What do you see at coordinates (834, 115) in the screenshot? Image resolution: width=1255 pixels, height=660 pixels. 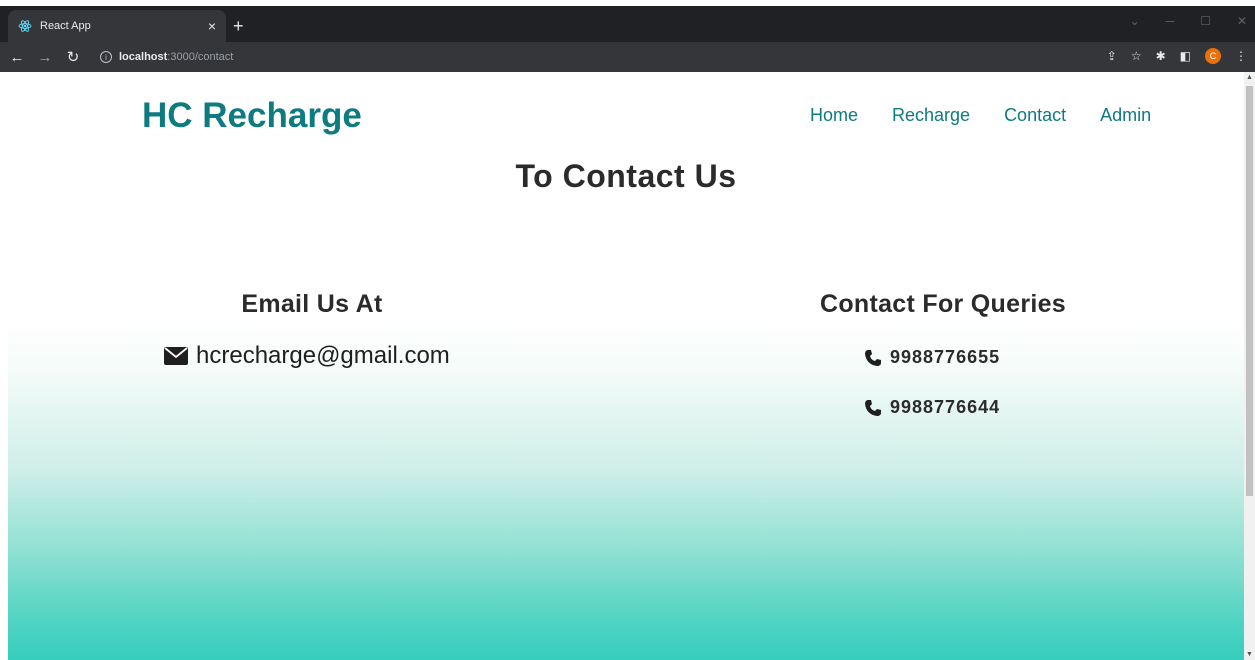 I see `nav-home: Home` at bounding box center [834, 115].